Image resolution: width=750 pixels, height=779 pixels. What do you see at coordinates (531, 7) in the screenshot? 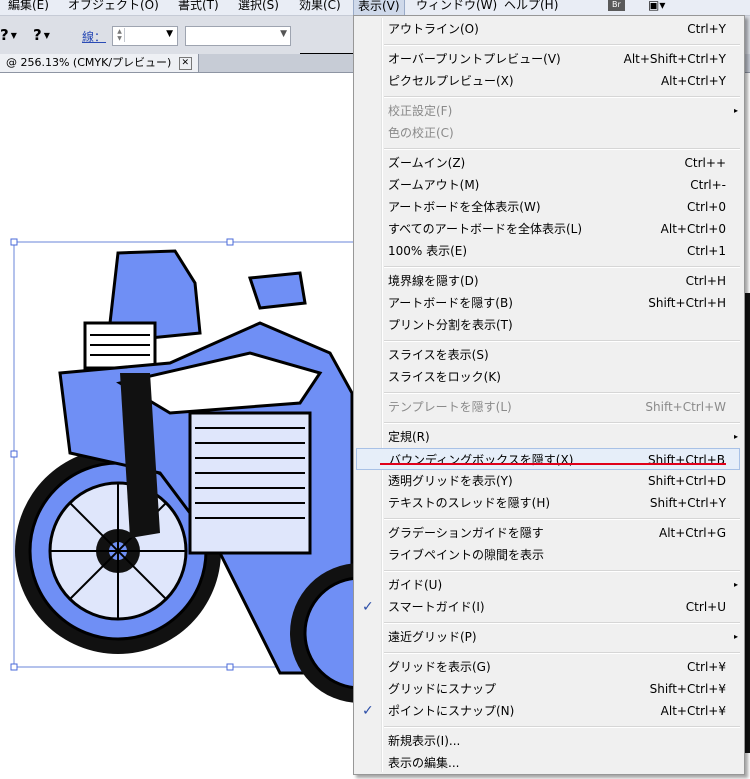
I see `menu-help: ヘルプ(H)` at bounding box center [531, 7].